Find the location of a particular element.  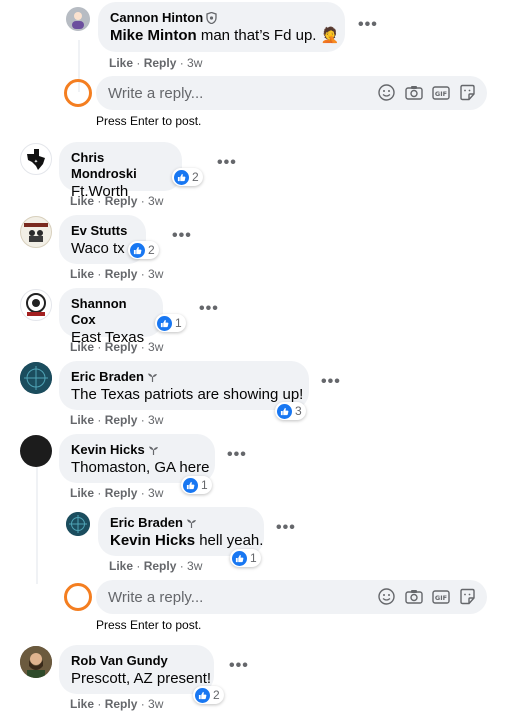

comment-author: Chris Mondroski is located at coordinates (120, 166).